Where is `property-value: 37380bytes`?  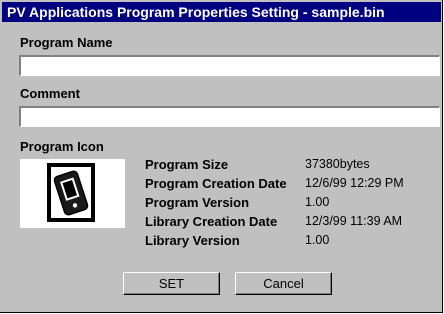
property-value: 37380bytes is located at coordinates (337, 164).